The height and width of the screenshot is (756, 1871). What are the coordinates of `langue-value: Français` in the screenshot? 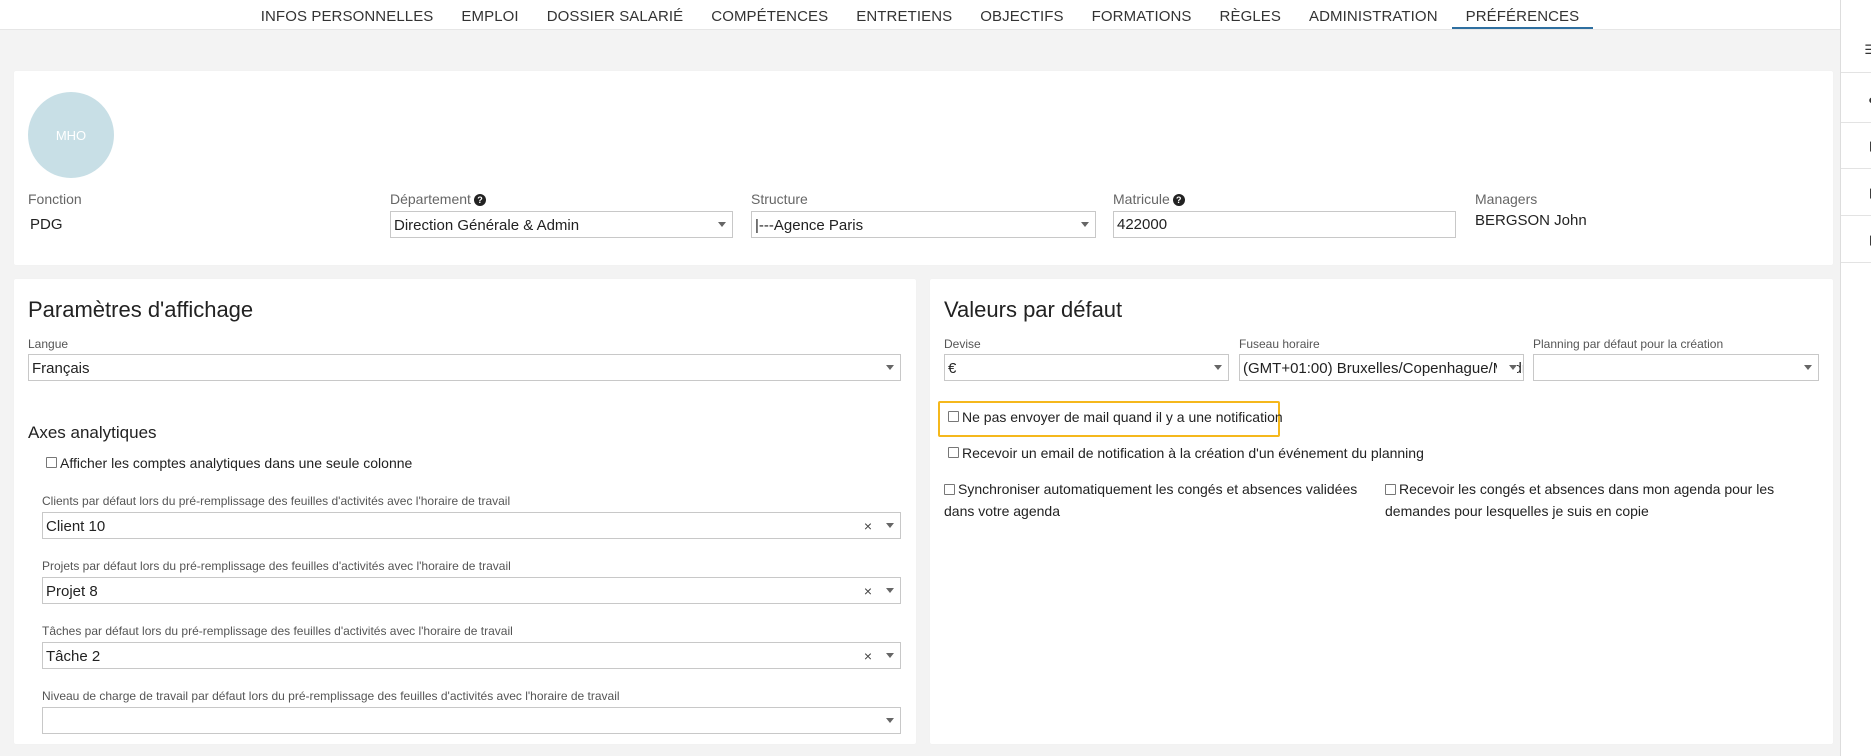 It's located at (61, 368).